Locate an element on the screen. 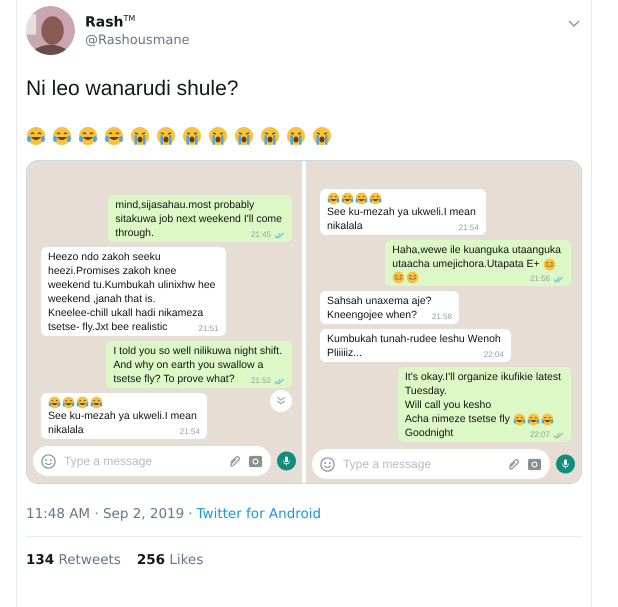 Image resolution: width=618 pixels, height=607 pixels. message-time: 22:04 is located at coordinates (494, 355).